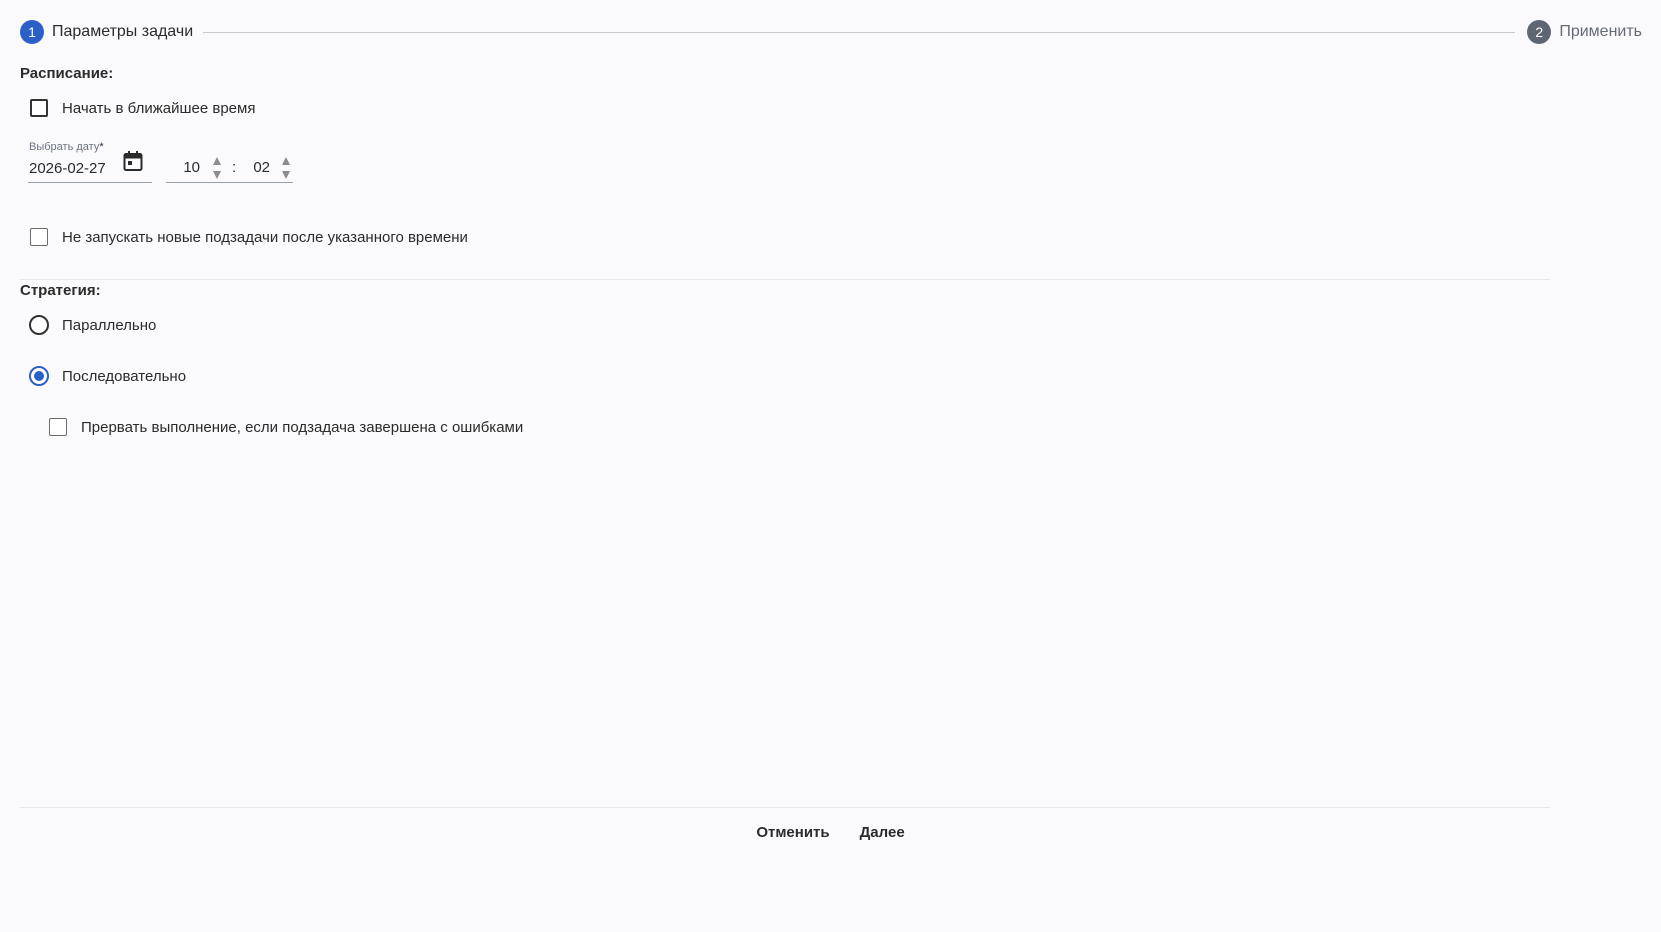 This screenshot has height=932, width=1661. I want to click on step-1: 1 Параметры задачи, so click(106, 32).